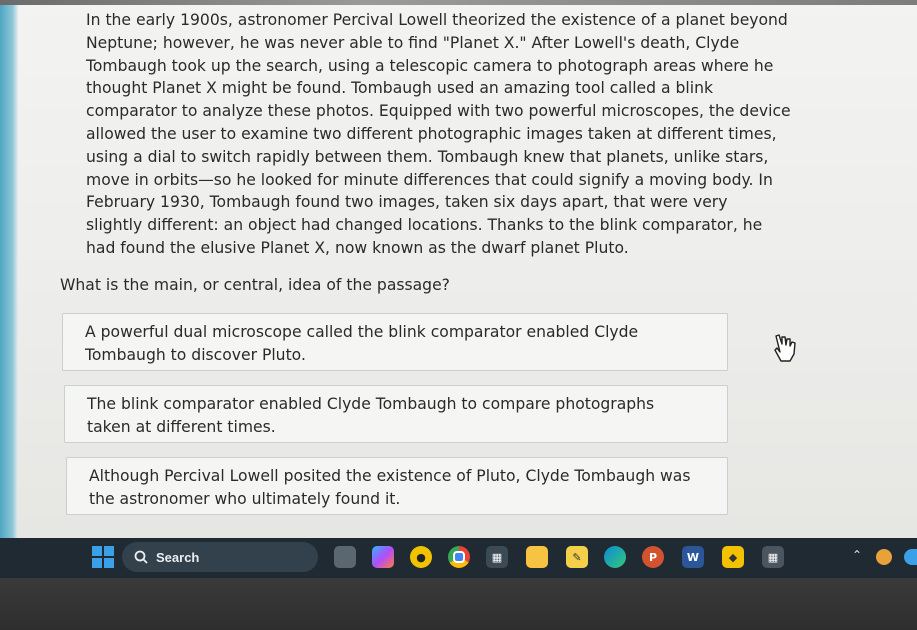  I want to click on word-icon: W, so click(693, 557).